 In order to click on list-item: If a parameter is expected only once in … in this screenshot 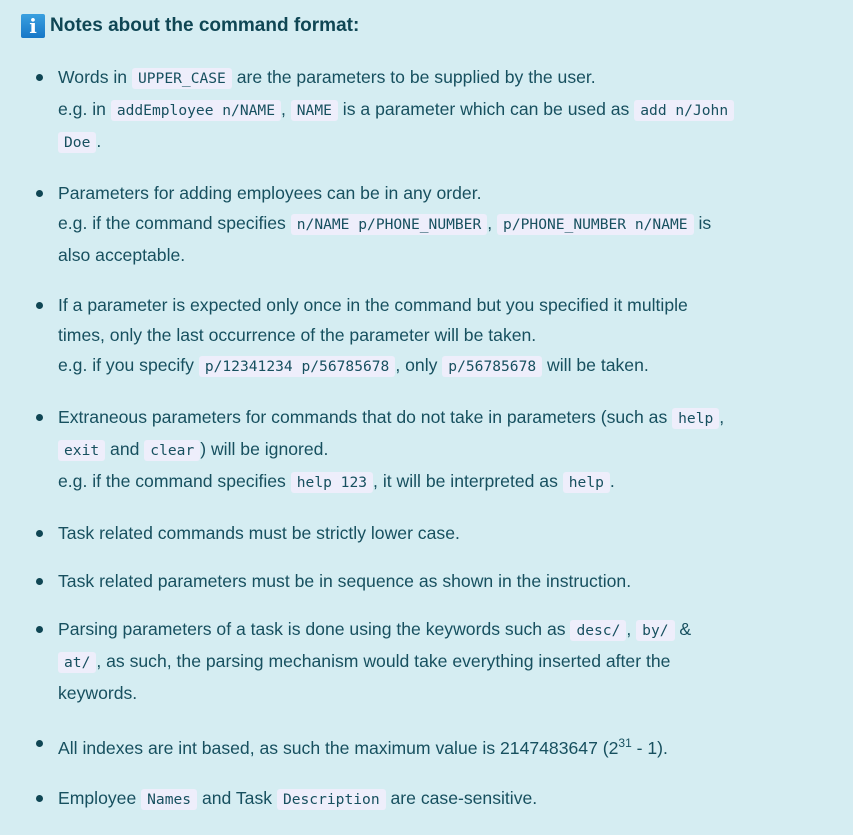, I will do `click(439, 336)`.